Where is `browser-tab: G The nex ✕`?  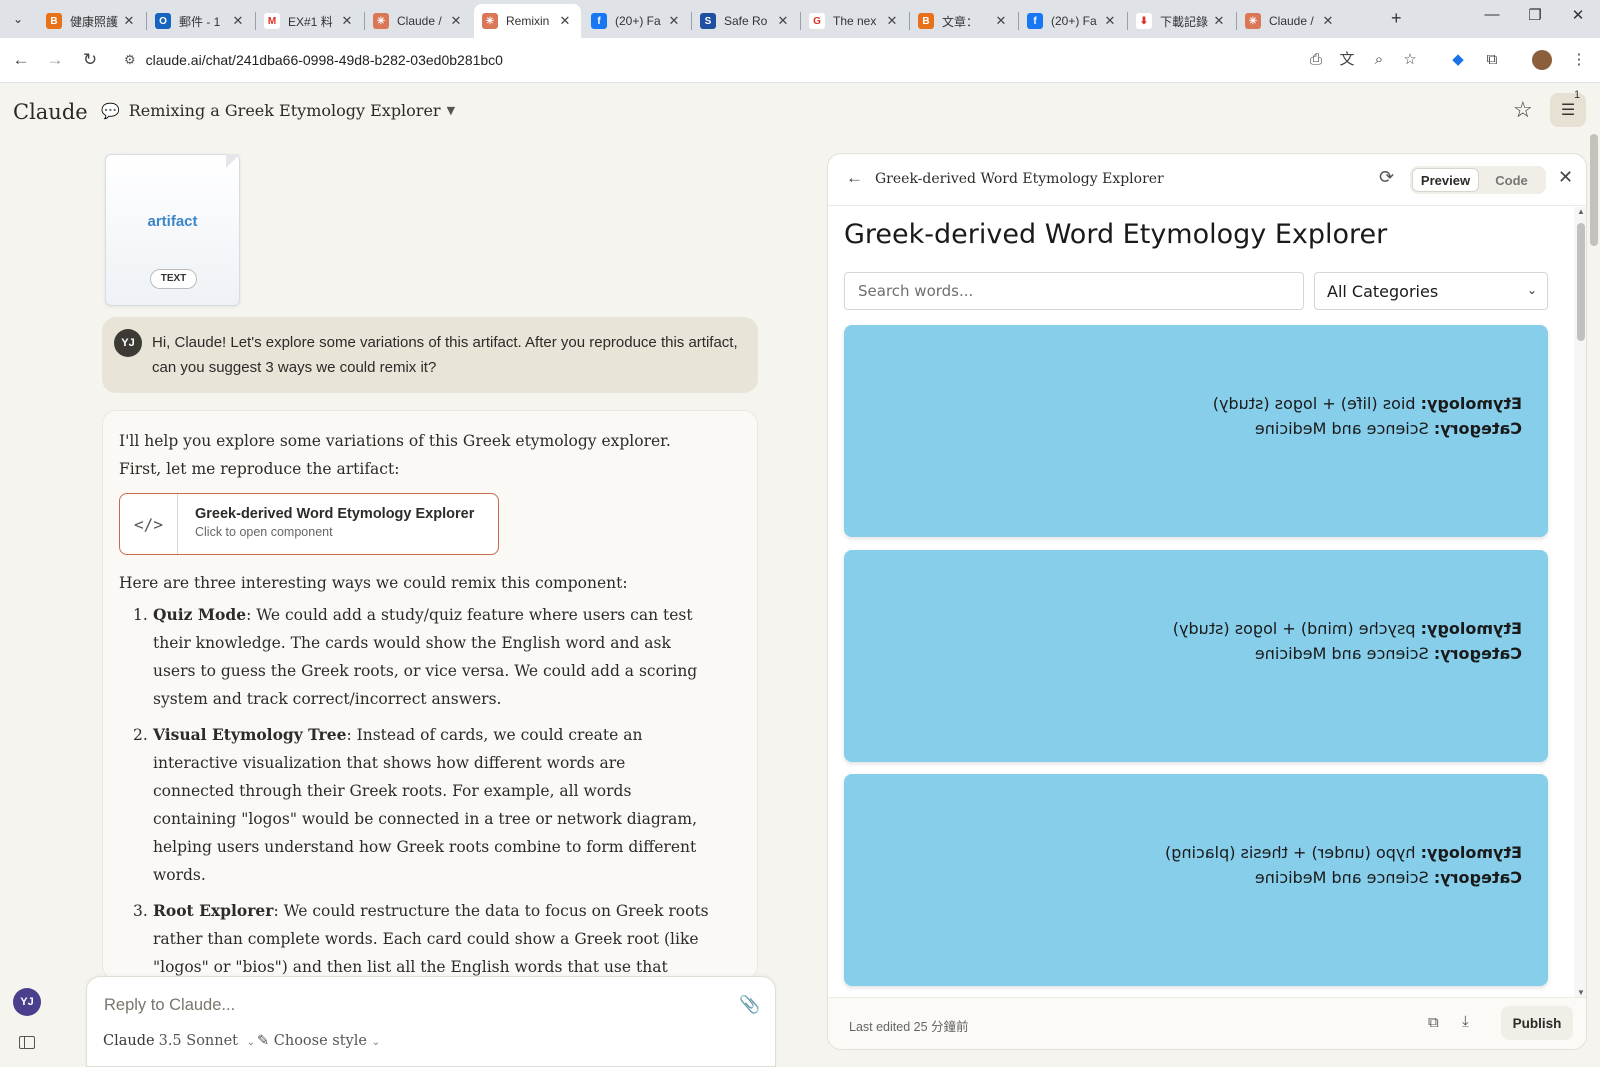 browser-tab: G The nex ✕ is located at coordinates (854, 21).